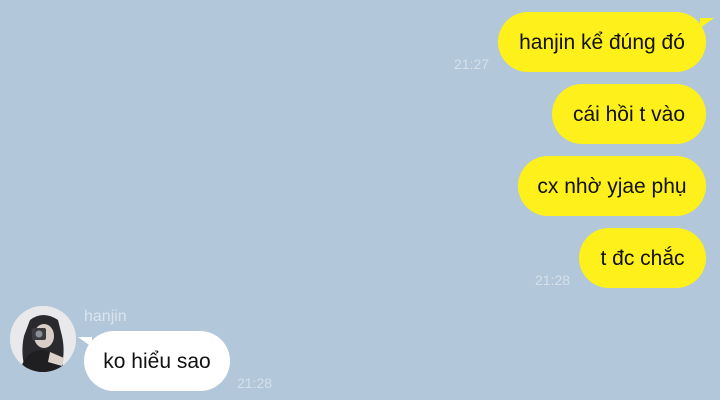 The height and width of the screenshot is (400, 720). I want to click on outgoing-message-bubble: t đc chắc, so click(642, 258).